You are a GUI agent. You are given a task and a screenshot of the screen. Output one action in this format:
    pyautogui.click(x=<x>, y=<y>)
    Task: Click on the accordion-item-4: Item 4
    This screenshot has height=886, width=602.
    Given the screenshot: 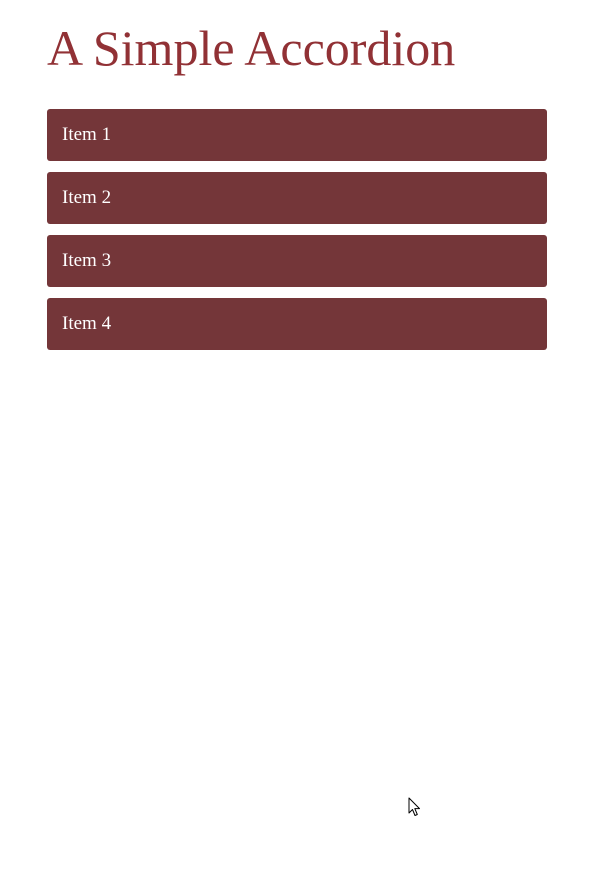 What is the action you would take?
    pyautogui.click(x=297, y=324)
    